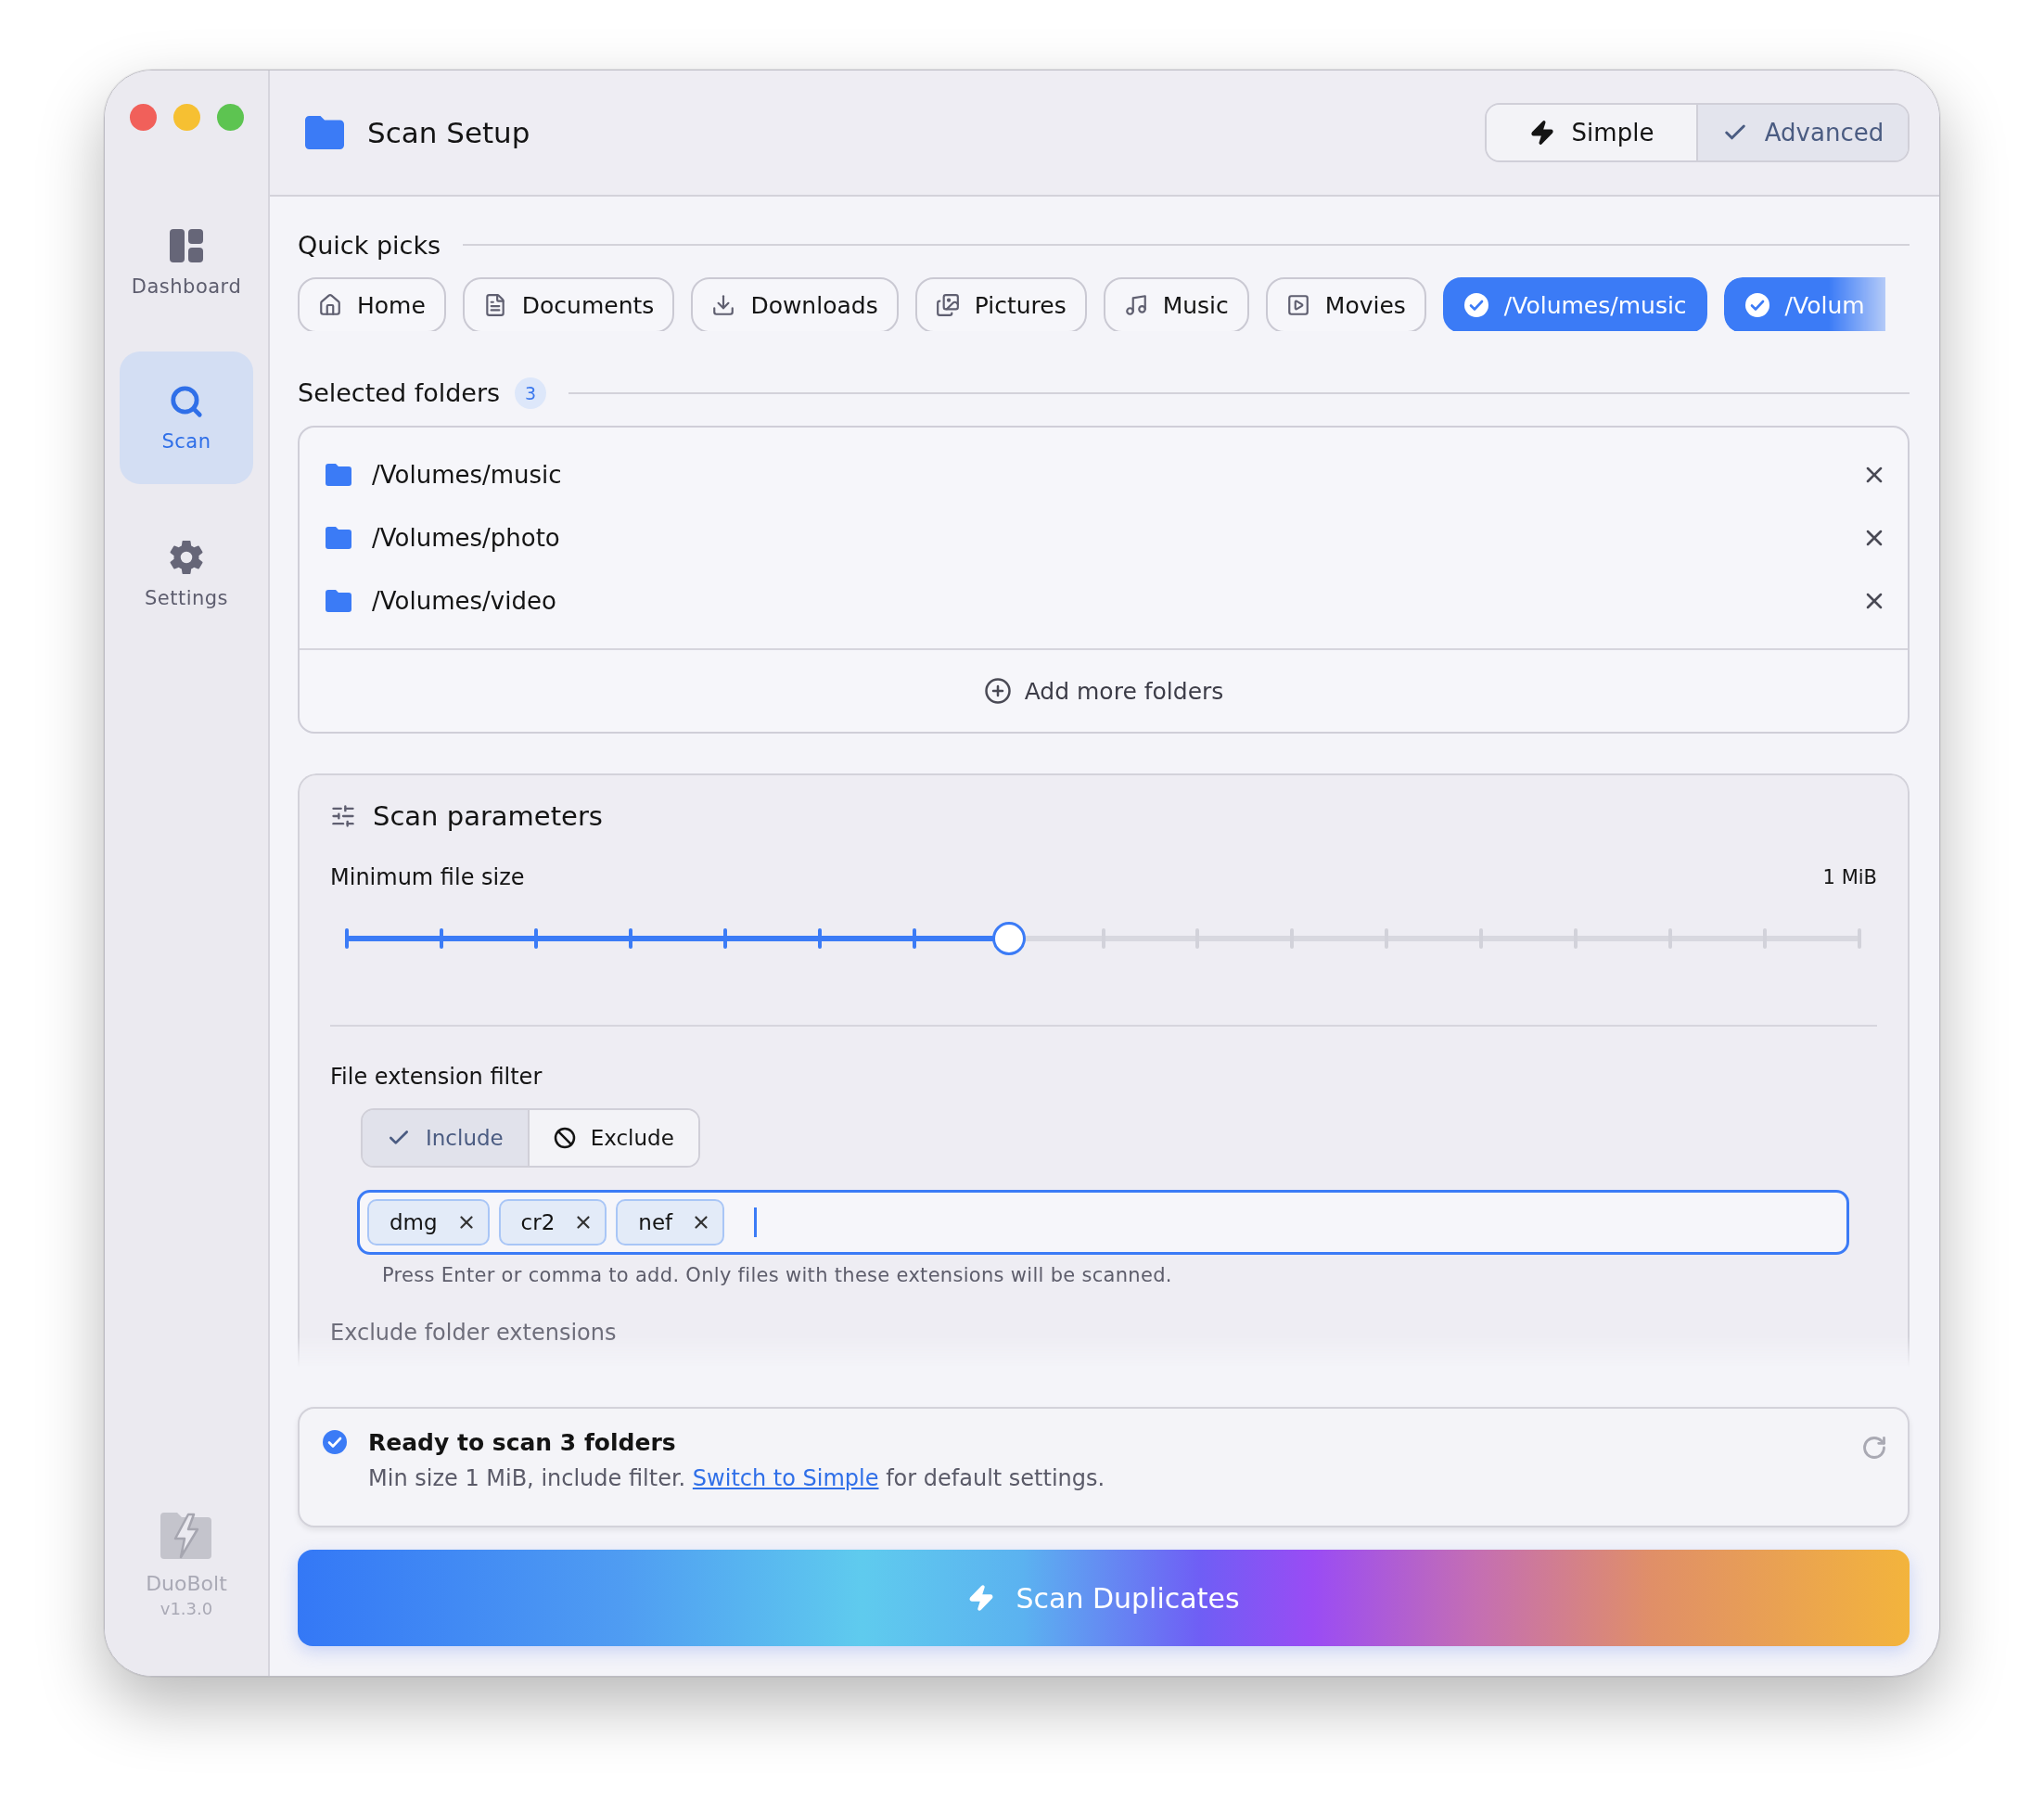  What do you see at coordinates (1804, 304) in the screenshot?
I see `quick-pick-chip: /Volum` at bounding box center [1804, 304].